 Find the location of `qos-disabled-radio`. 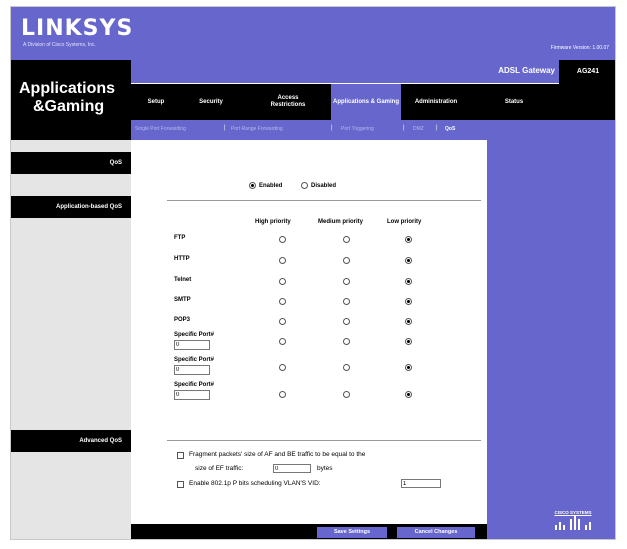

qos-disabled-radio is located at coordinates (304, 185).